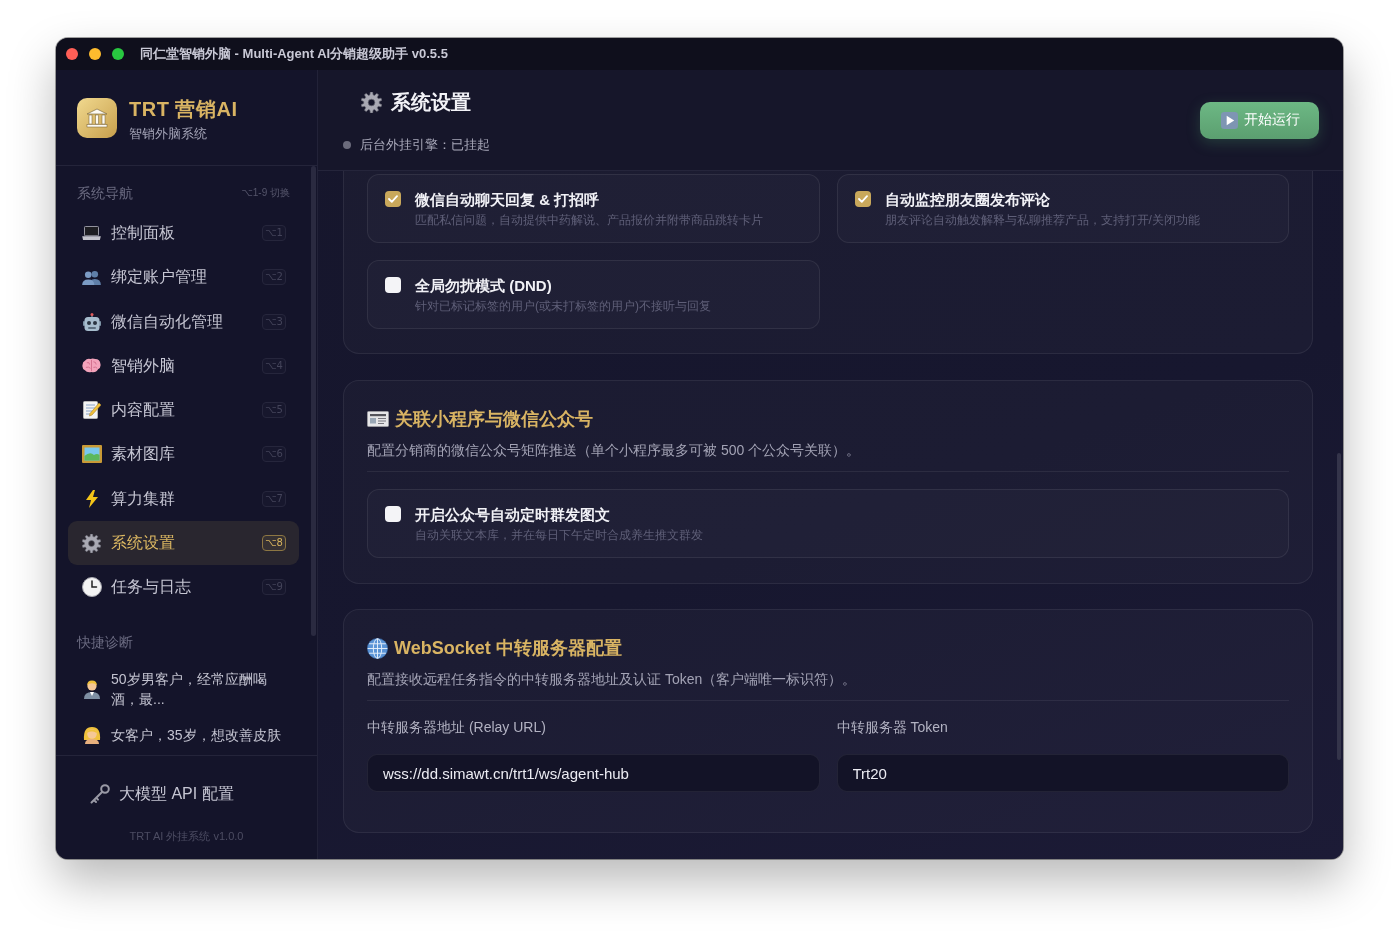 The height and width of the screenshot is (934, 1400). What do you see at coordinates (91, 366) in the screenshot?
I see `brain-icon` at bounding box center [91, 366].